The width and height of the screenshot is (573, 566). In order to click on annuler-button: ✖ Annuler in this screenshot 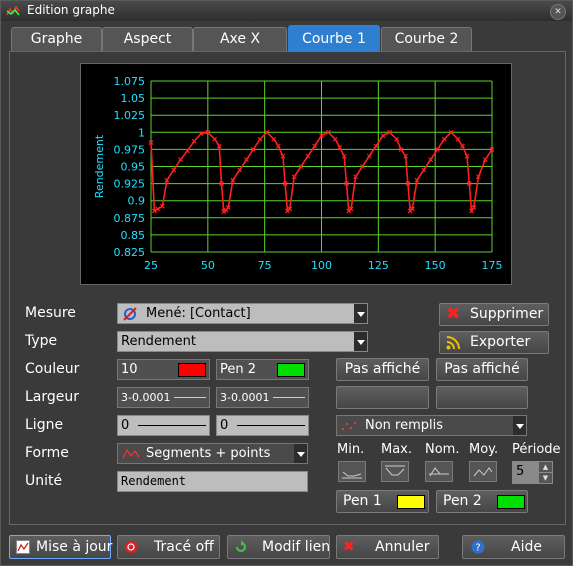, I will do `click(387, 547)`.